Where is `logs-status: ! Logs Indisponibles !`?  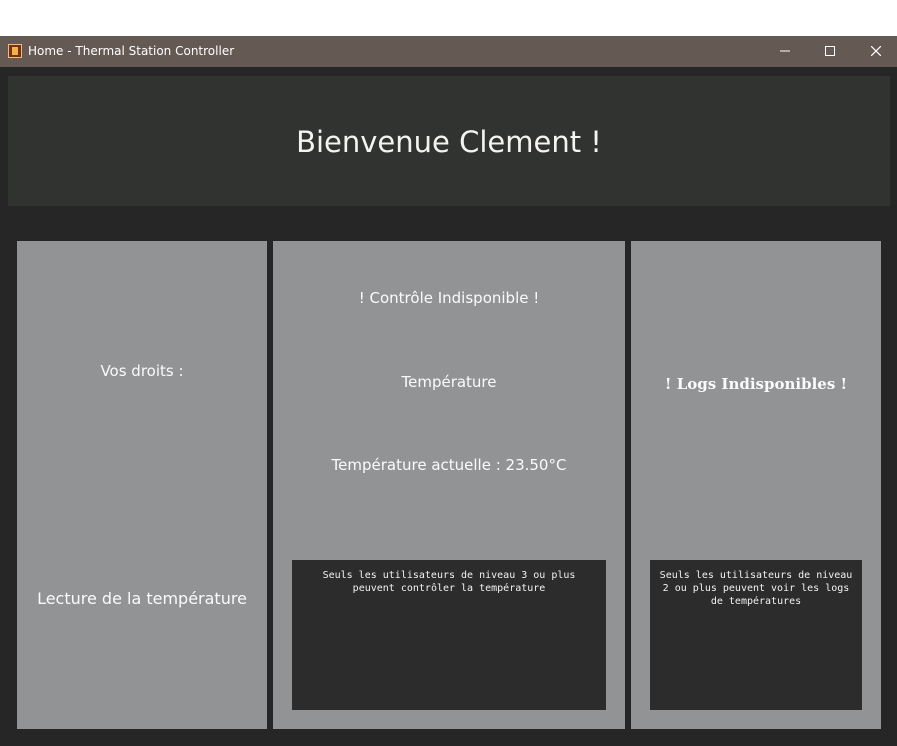
logs-status: ! Logs Indisponibles ! is located at coordinates (756, 384).